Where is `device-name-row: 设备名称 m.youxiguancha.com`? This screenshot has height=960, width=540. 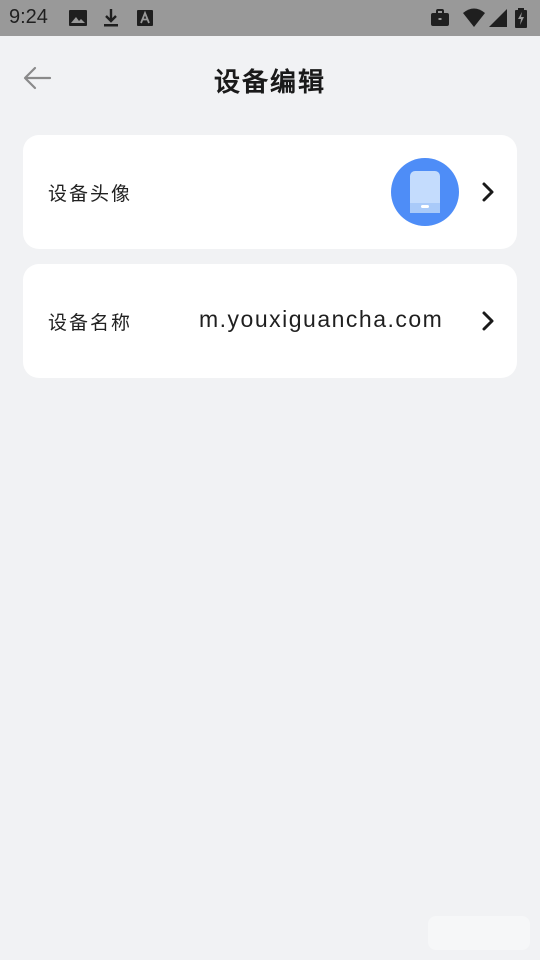
device-name-row: 设备名称 m.youxiguancha.com is located at coordinates (270, 321).